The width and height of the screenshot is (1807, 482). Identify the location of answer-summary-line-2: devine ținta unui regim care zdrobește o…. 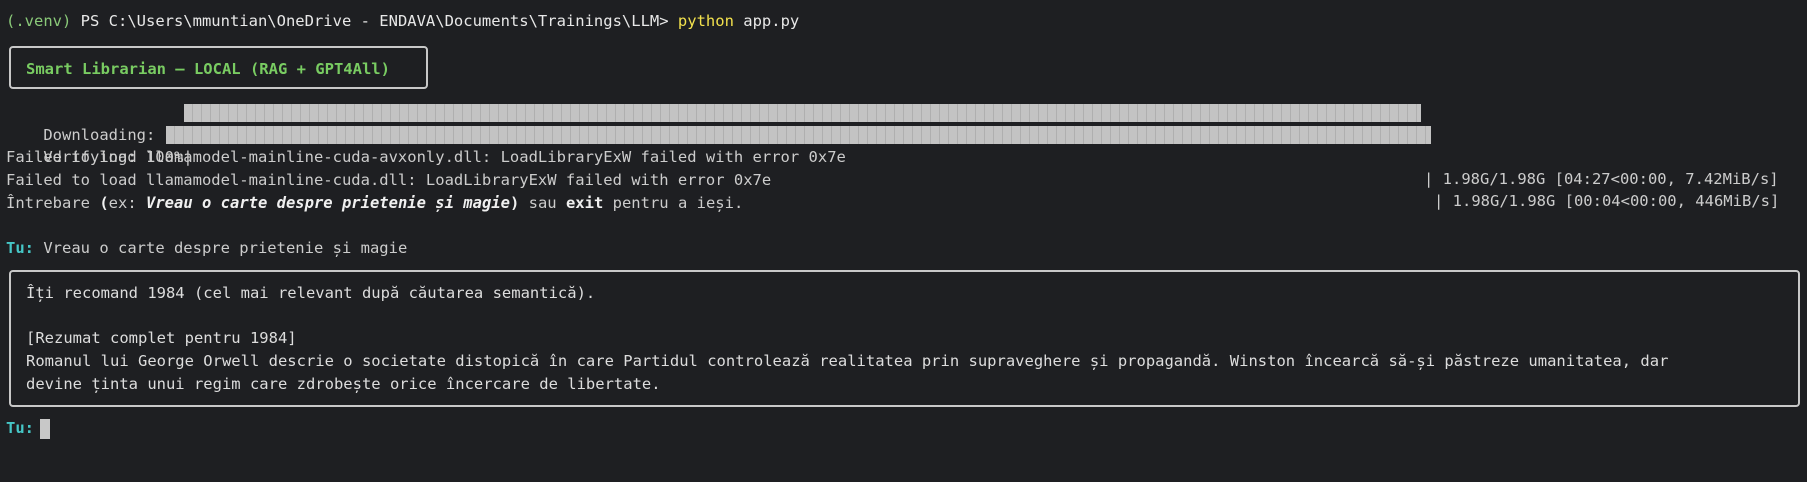
(343, 384).